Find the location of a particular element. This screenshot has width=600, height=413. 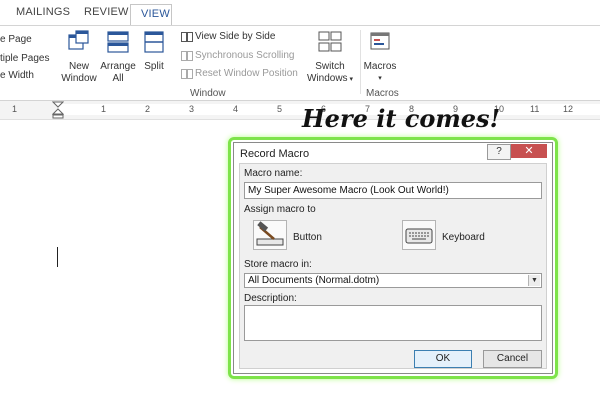

arrange-all-button: Arrange All is located at coordinates (118, 57).